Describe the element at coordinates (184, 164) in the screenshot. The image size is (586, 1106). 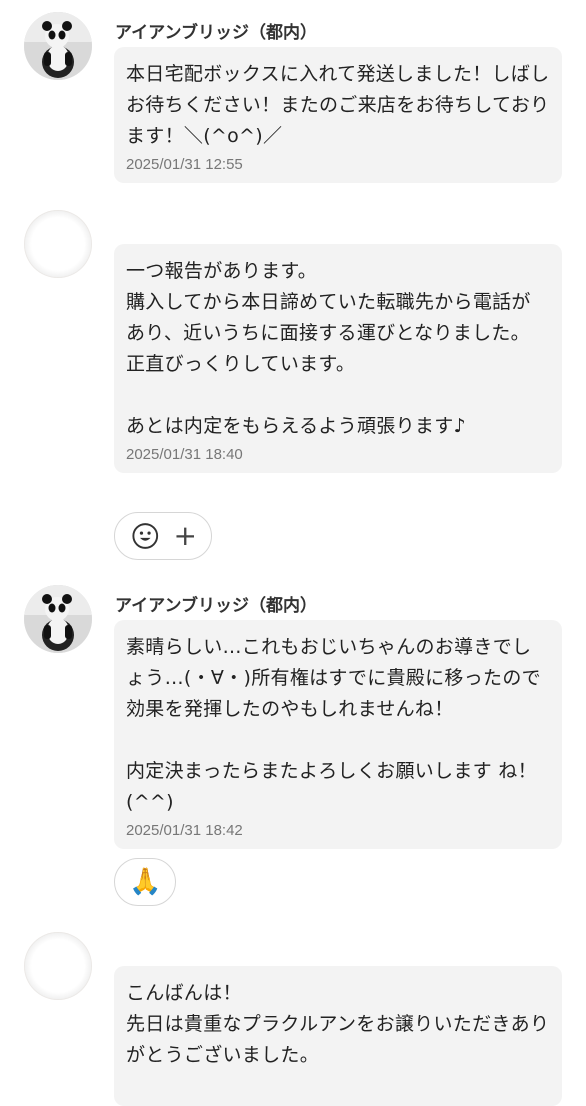
I see `message-timestamp: 2025/01/31 12:55` at that location.